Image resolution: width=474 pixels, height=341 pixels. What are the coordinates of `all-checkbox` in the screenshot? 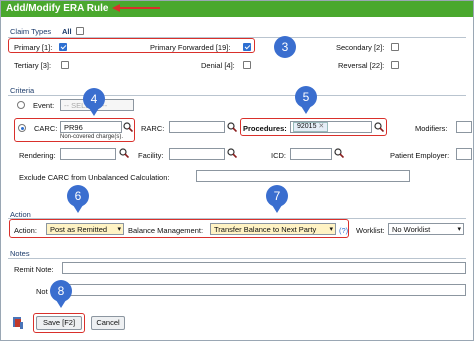 It's located at (80, 31).